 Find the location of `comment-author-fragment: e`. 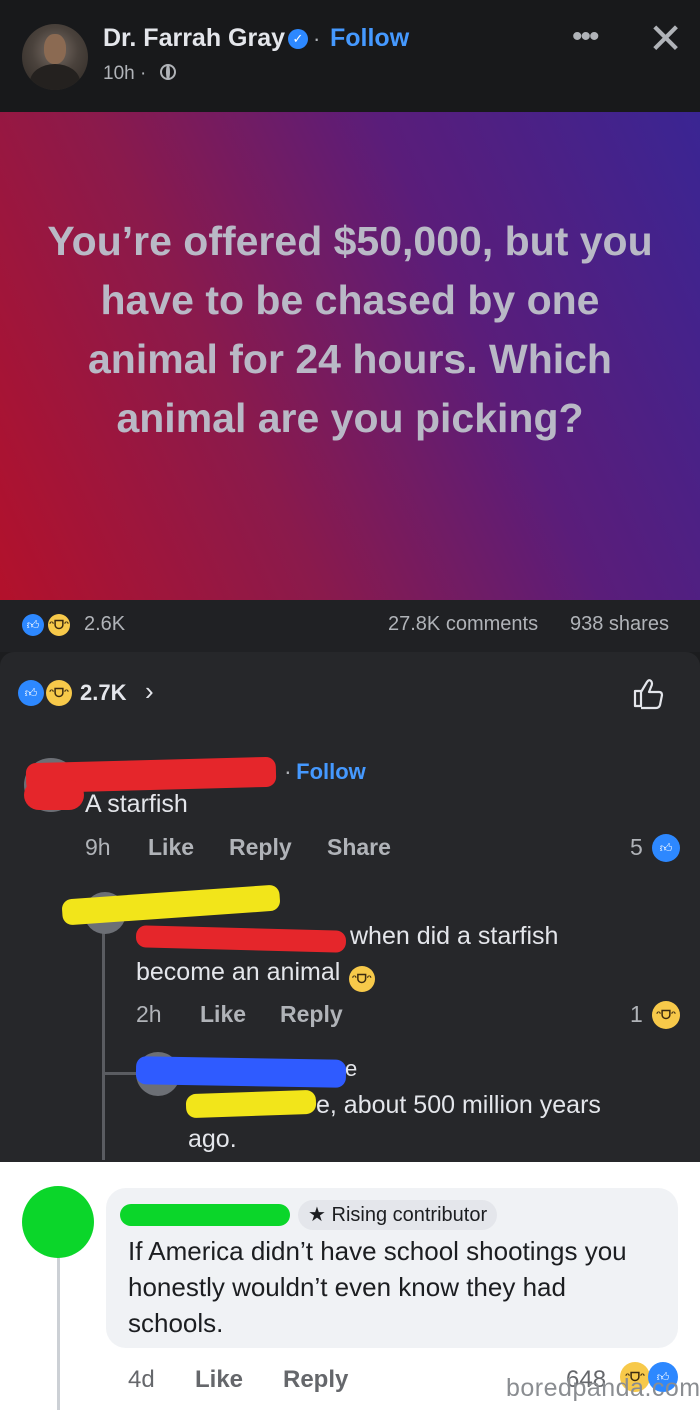

comment-author-fragment: e is located at coordinates (351, 1068).